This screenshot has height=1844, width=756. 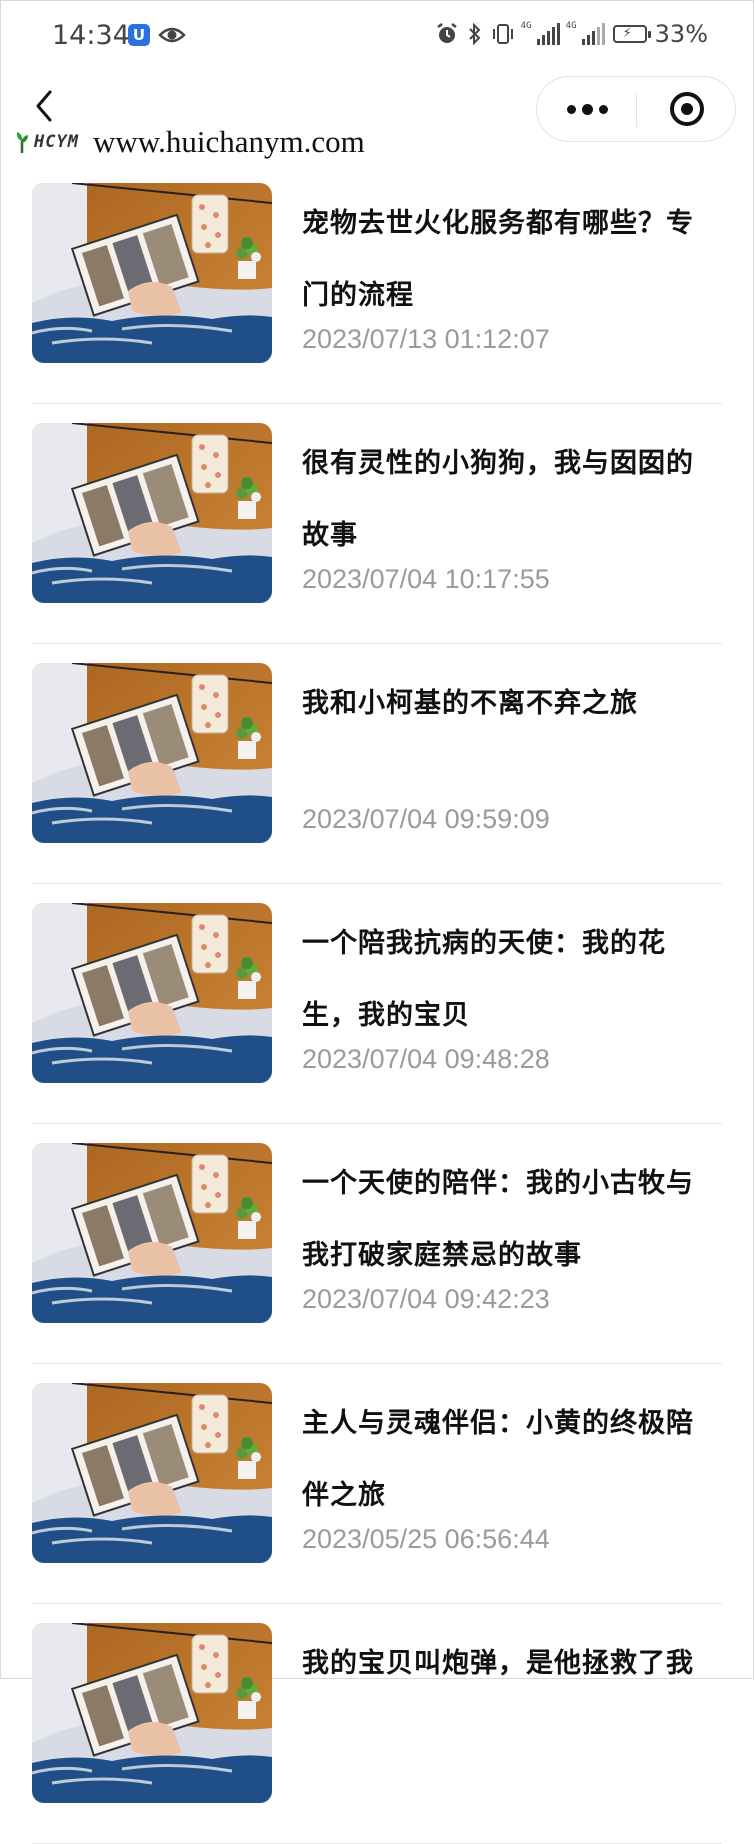 I want to click on article-title: 主人与灵魂伴侣：小黄的终极陪 伴之旅, so click(x=498, y=1459).